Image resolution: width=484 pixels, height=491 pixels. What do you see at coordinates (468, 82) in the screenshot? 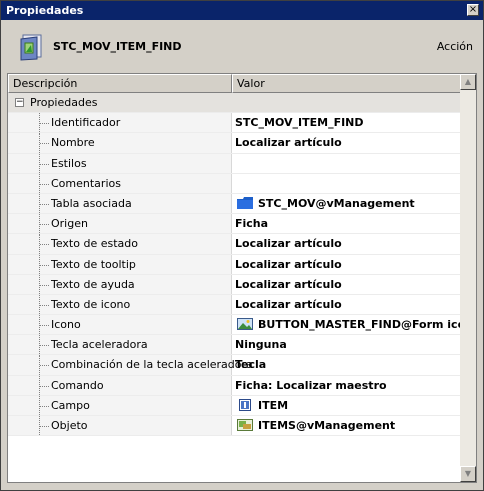
I see `scroll-up-button: ▲` at bounding box center [468, 82].